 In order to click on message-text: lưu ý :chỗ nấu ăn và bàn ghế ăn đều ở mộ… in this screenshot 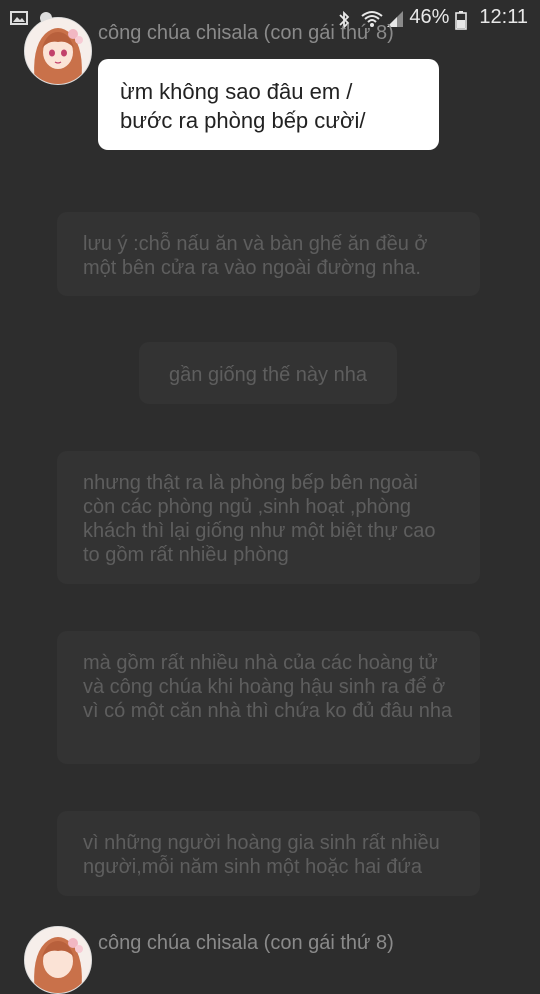, I will do `click(255, 256)`.